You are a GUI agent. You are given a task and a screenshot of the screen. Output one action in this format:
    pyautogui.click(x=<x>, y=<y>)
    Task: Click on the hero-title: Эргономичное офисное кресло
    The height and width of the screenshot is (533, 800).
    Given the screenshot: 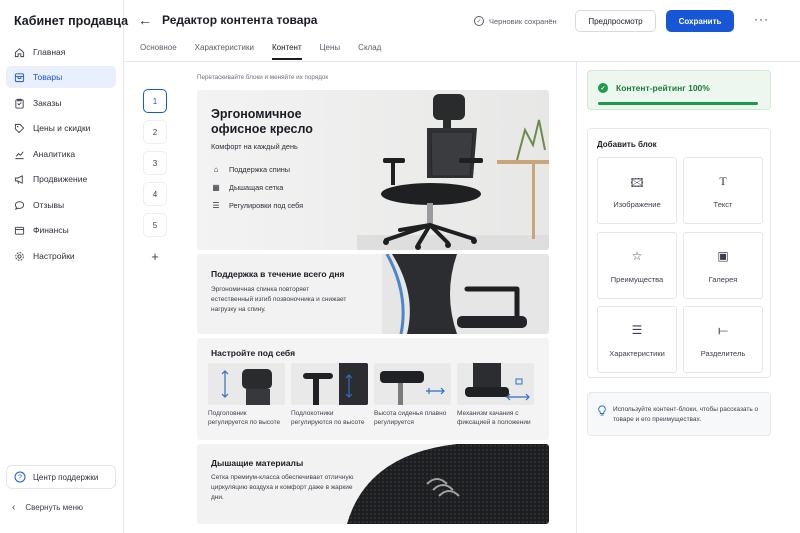 What is the action you would take?
    pyautogui.click(x=262, y=121)
    